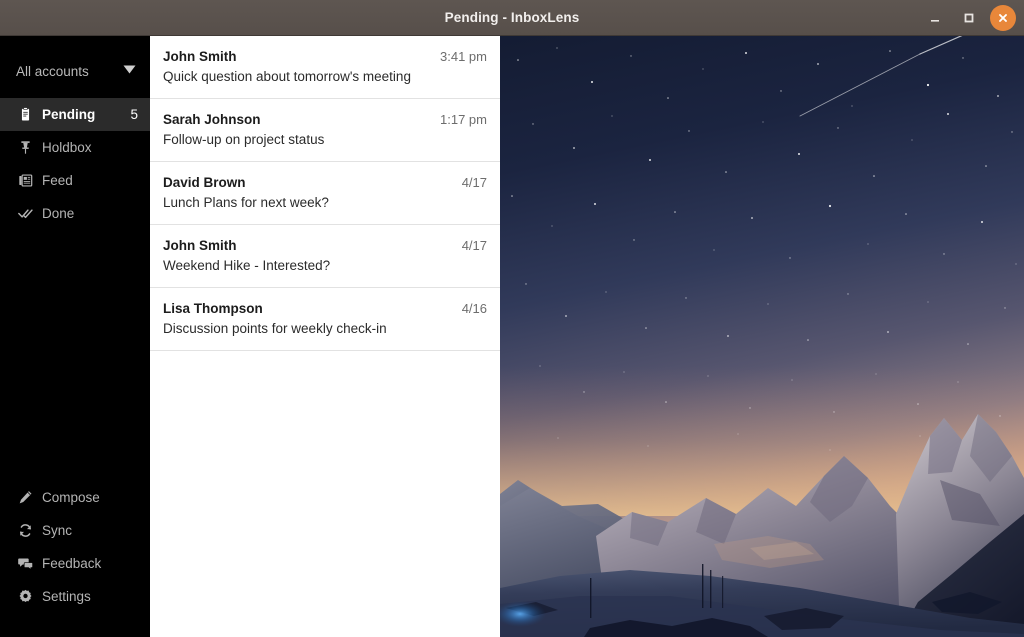 This screenshot has height=637, width=1024. Describe the element at coordinates (463, 119) in the screenshot. I see `message-date: 1:17 pm` at that location.